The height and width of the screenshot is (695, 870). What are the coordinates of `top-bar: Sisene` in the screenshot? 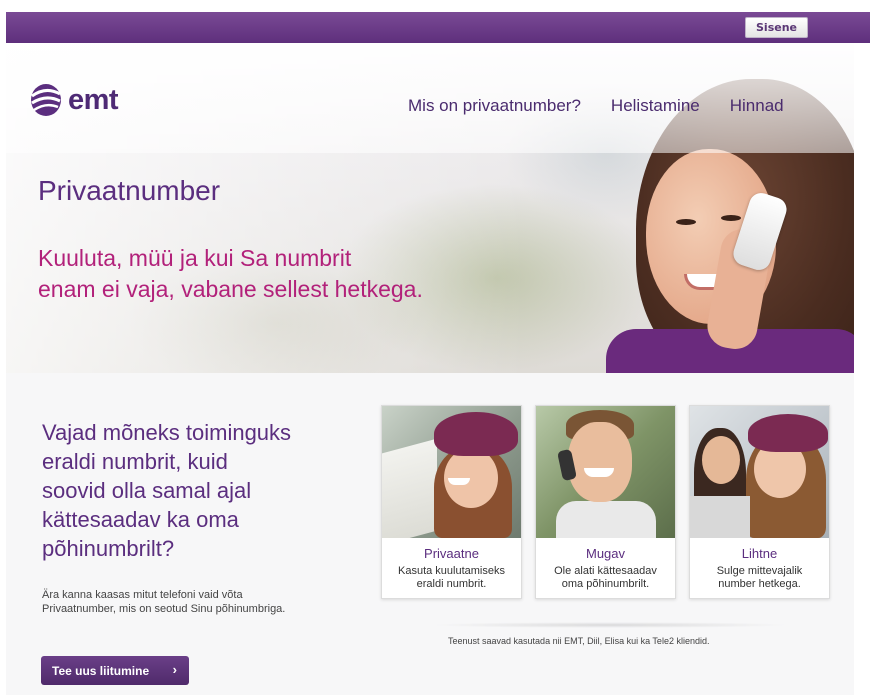 It's located at (438, 27).